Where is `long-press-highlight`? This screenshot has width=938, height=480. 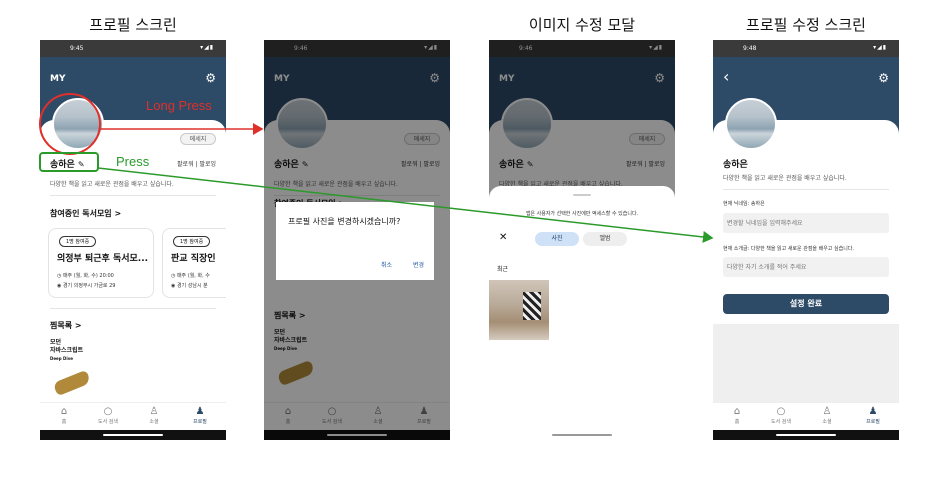 long-press-highlight is located at coordinates (70, 124).